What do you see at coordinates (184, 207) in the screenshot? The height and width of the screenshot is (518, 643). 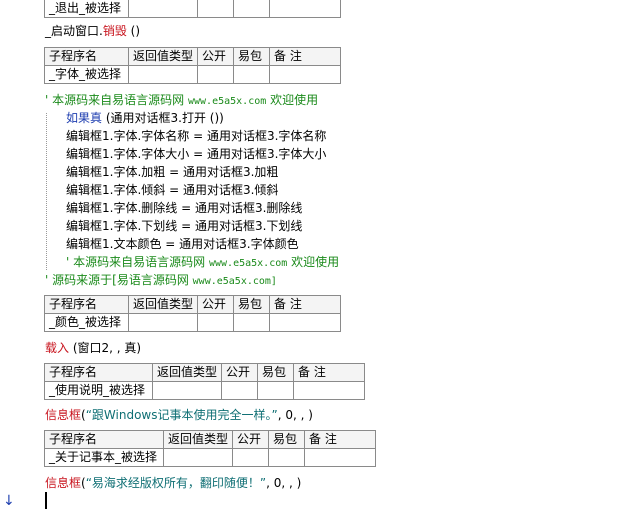 I see `code-line-assign: 编辑框1.字体.删除线 = 通用对话框3.删除线` at bounding box center [184, 207].